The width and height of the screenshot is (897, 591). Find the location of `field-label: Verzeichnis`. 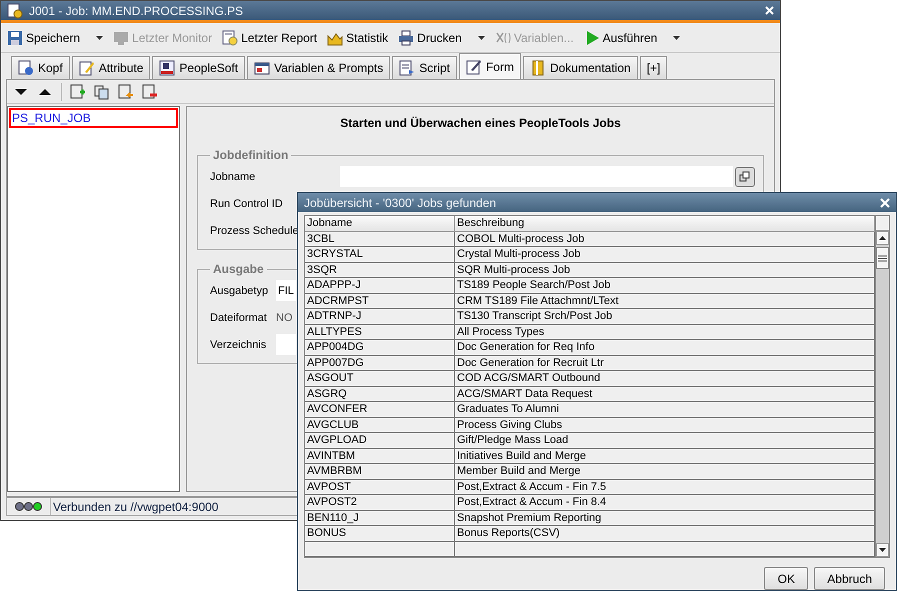

field-label: Verzeichnis is located at coordinates (238, 344).